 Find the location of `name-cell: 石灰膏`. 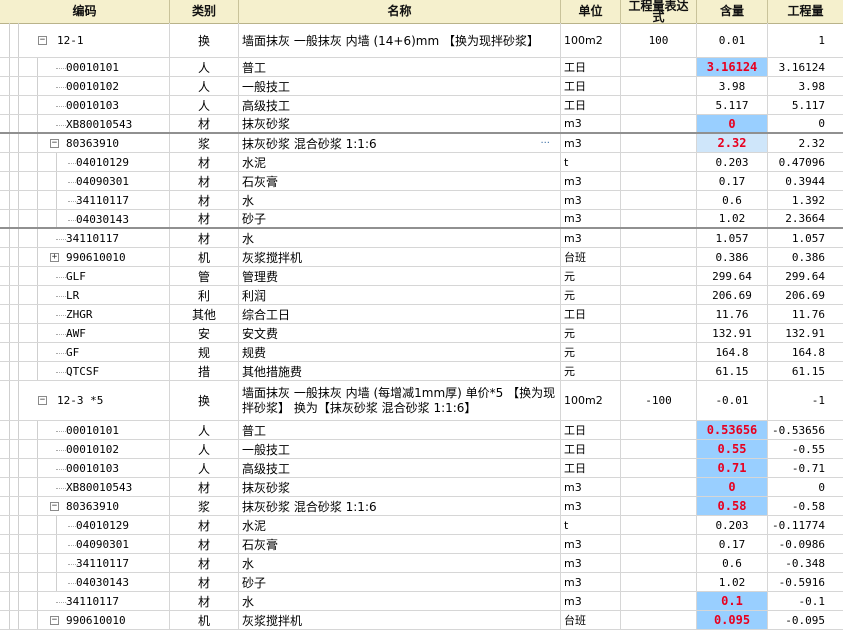

name-cell: 石灰膏 is located at coordinates (400, 181).